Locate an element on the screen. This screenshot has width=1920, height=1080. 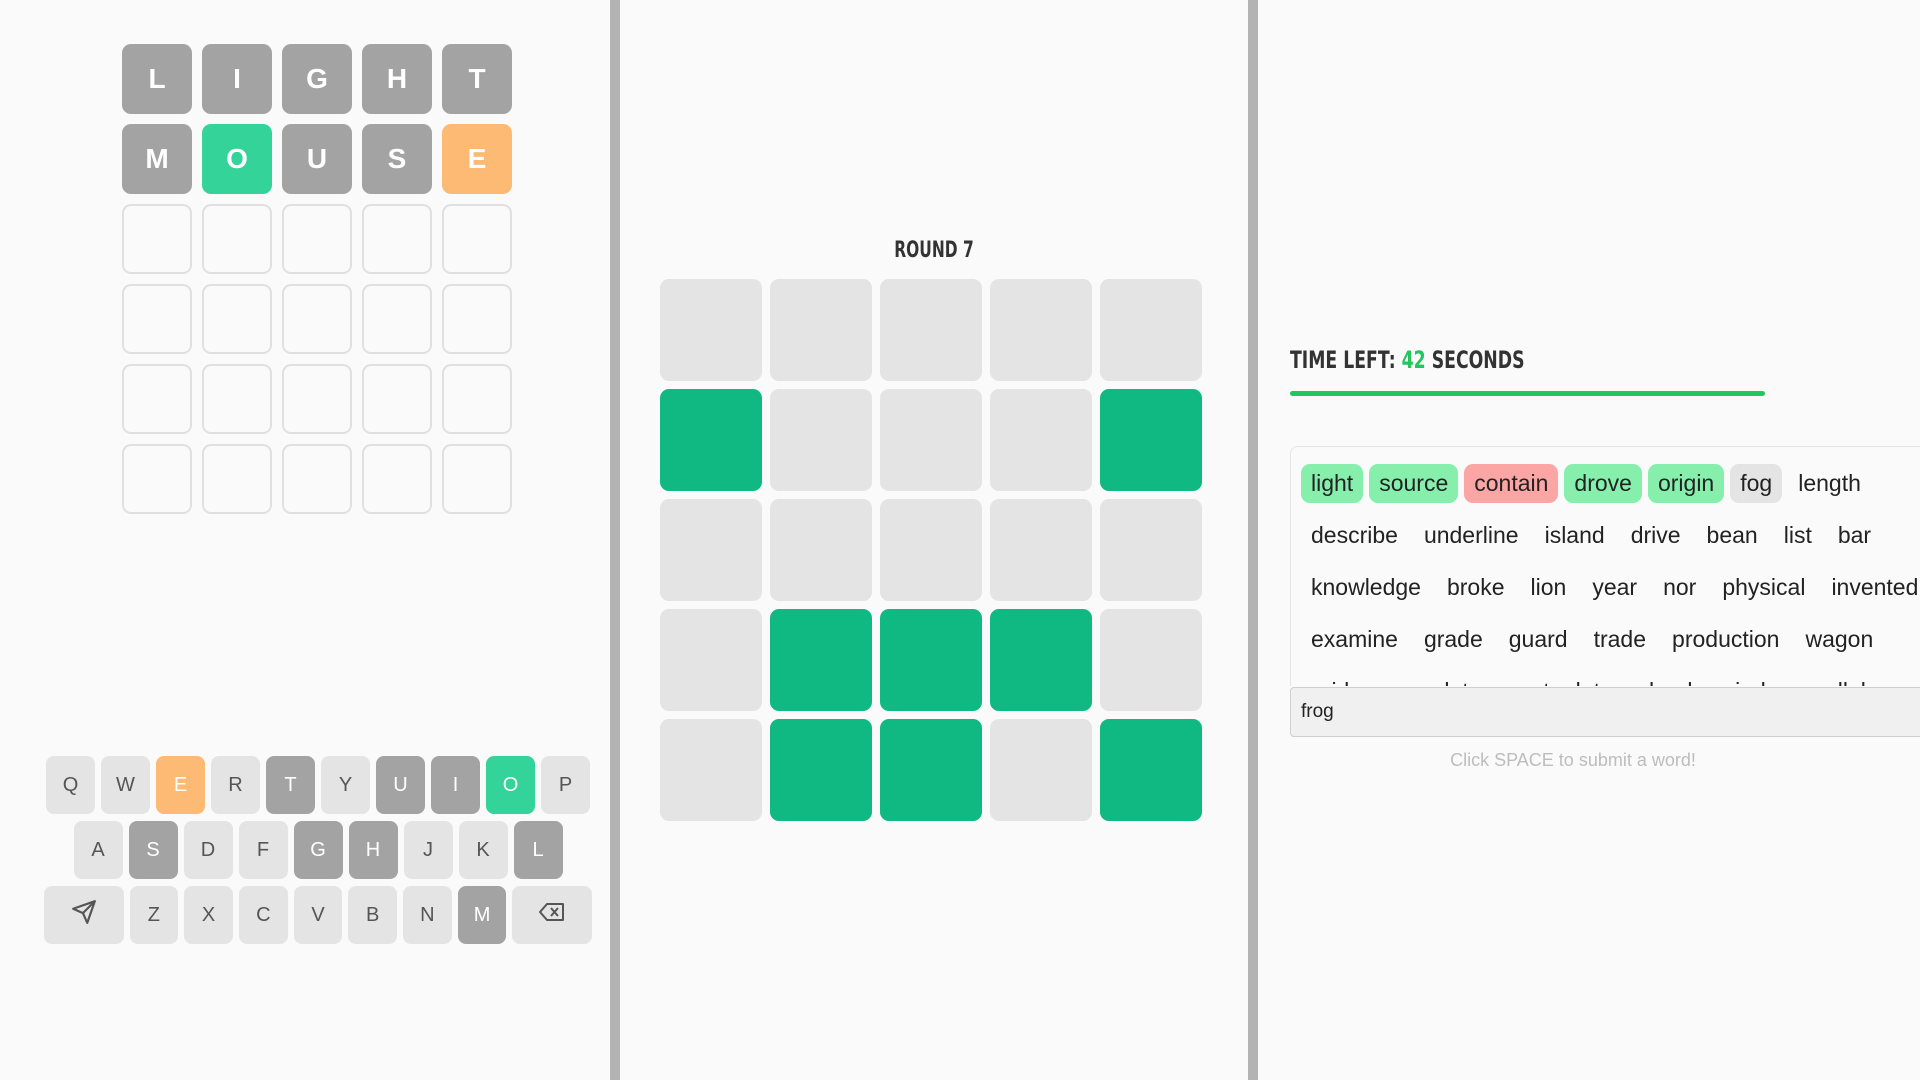
on-screen-keyboard: QWERTYUIOP ASDFGHJKL ZXCVBNM is located at coordinates (318, 853).